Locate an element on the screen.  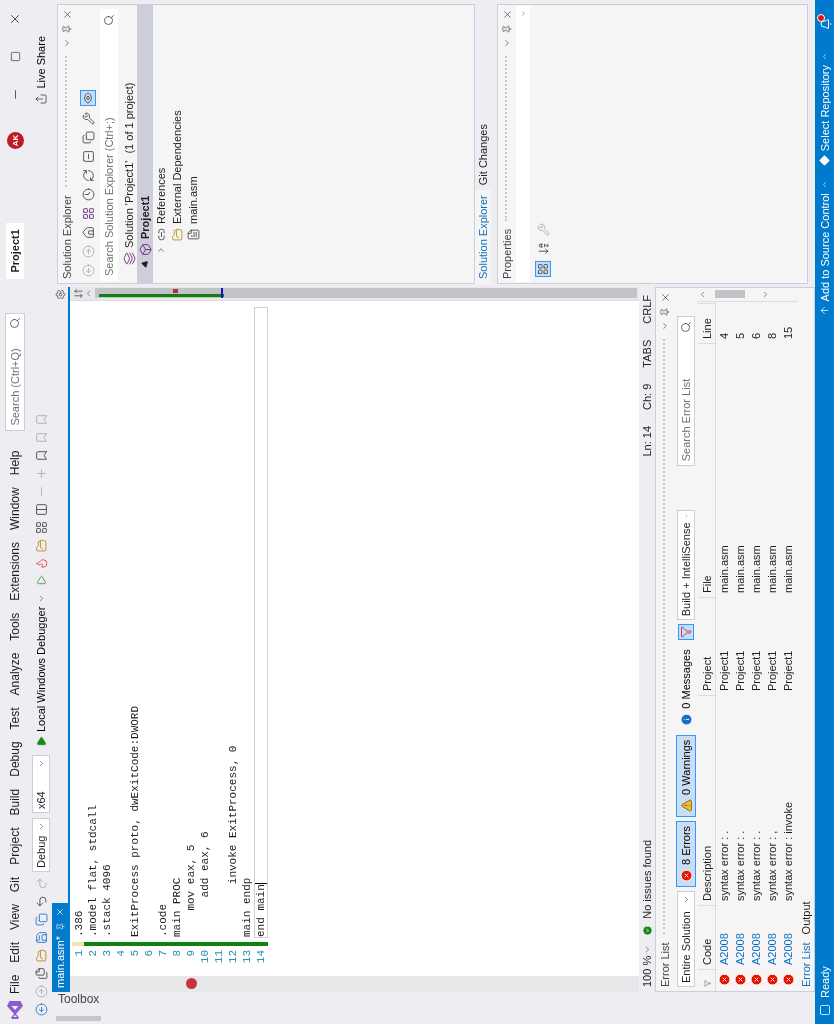
menu-item: Test is located at coordinates (15, 718).